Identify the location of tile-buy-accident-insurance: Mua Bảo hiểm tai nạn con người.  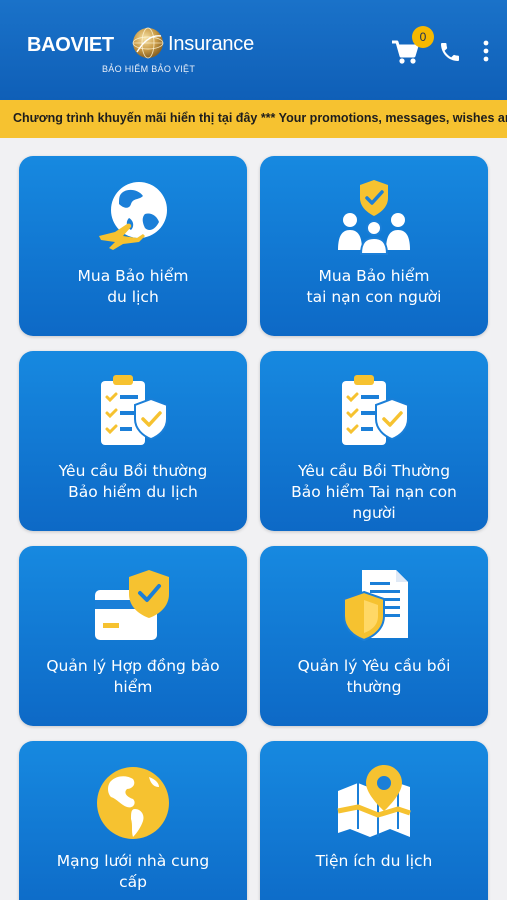
(374, 246).